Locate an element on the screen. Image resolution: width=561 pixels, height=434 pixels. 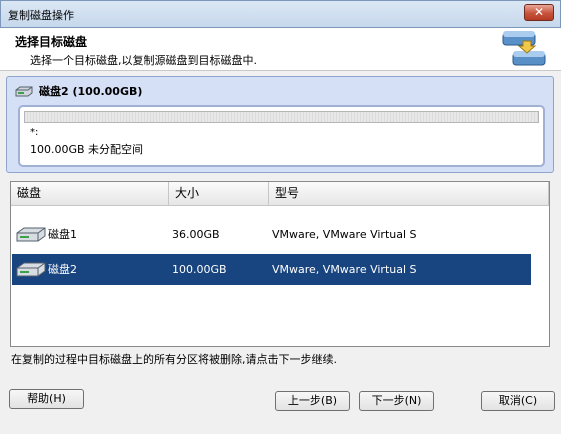
help-button: 帮助(H) is located at coordinates (46, 399).